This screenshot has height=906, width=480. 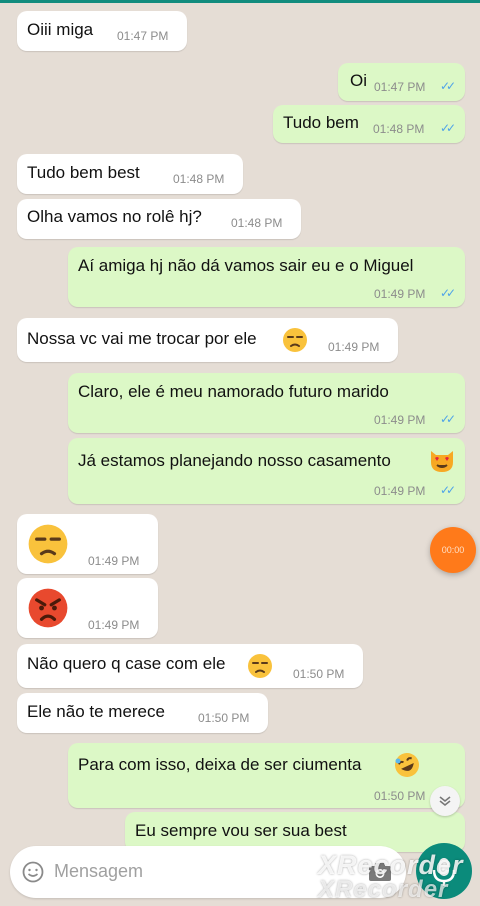 What do you see at coordinates (60, 29) in the screenshot?
I see `message-text: Oiii miga` at bounding box center [60, 29].